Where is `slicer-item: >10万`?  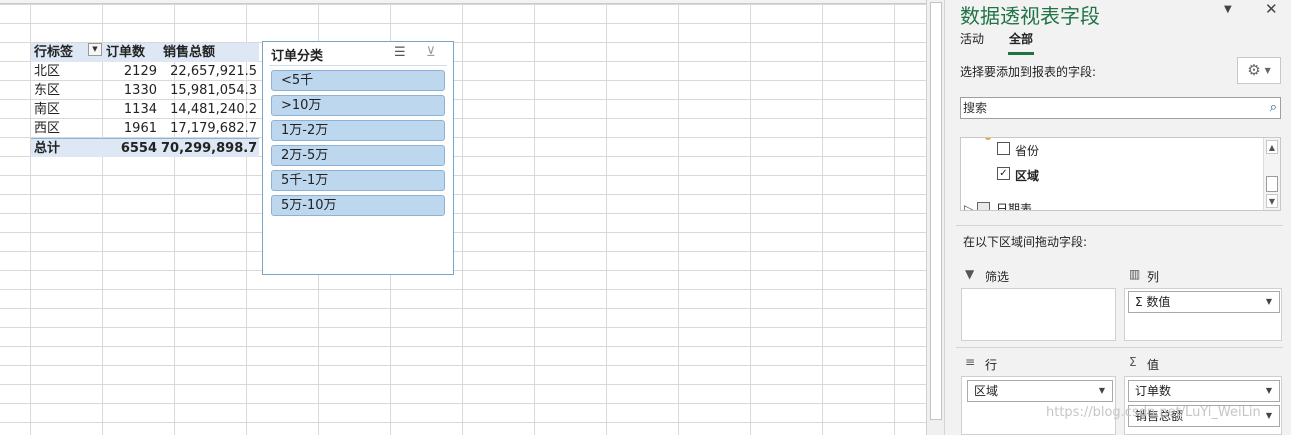
slicer-item: >10万 is located at coordinates (358, 105).